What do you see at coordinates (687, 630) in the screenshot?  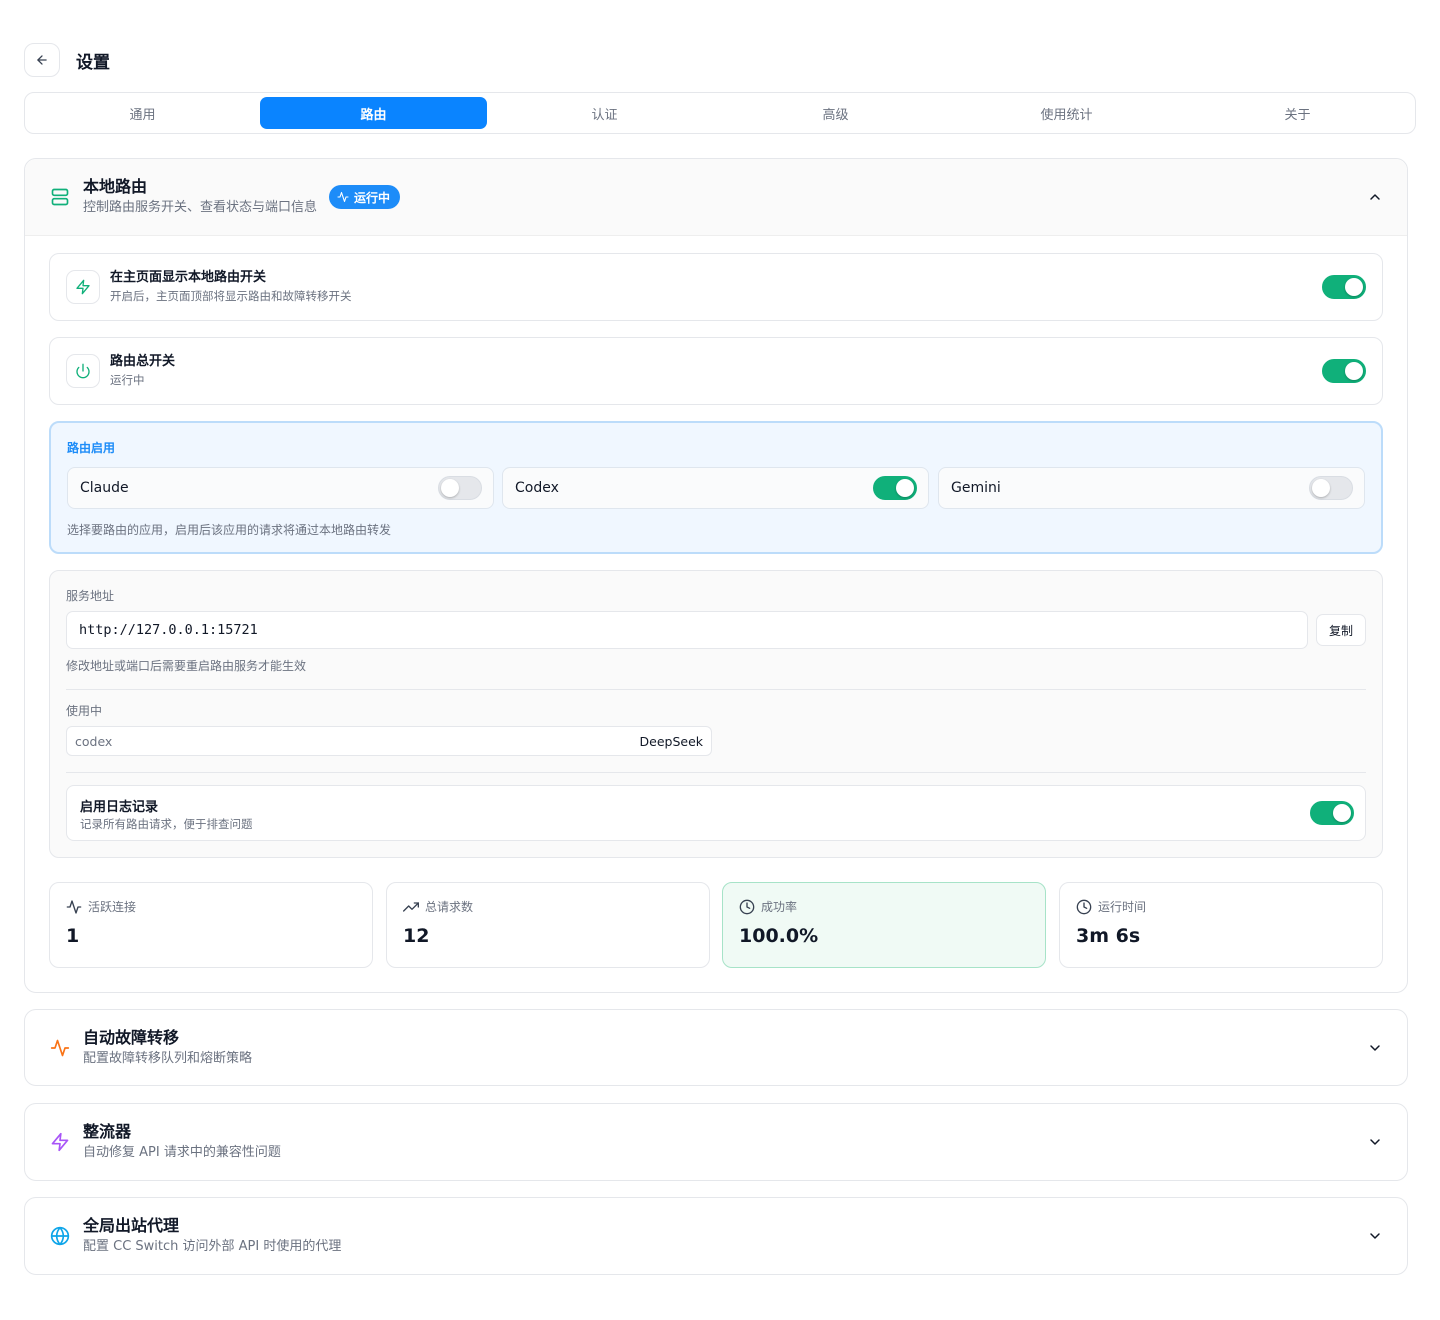 I see `service-url-input: http://127.0.0.1:15721` at bounding box center [687, 630].